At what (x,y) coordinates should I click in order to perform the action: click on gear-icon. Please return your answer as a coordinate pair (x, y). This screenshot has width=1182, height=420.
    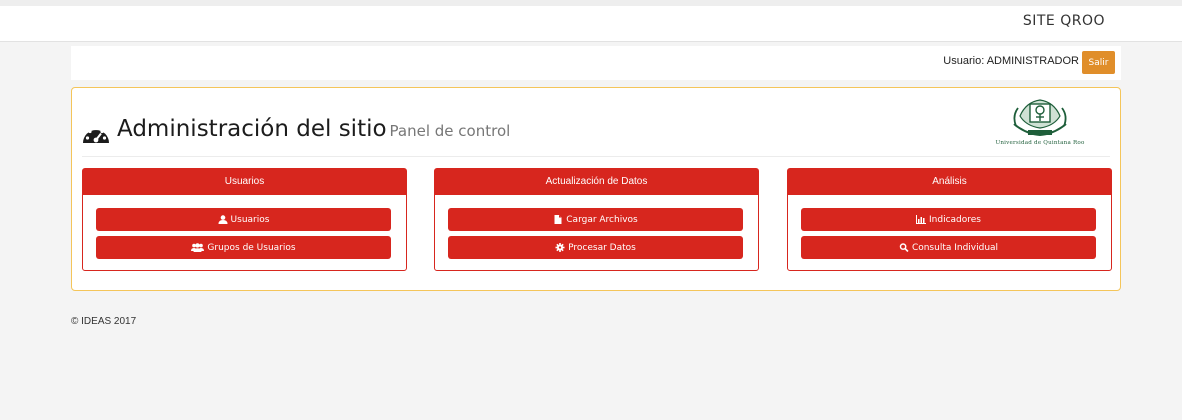
    Looking at the image, I should click on (560, 247).